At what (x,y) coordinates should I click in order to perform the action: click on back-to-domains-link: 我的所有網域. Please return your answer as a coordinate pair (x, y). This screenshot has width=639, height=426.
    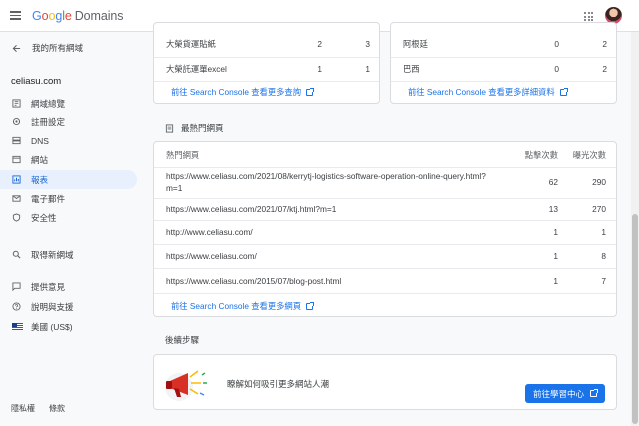
    Looking at the image, I should click on (47, 48).